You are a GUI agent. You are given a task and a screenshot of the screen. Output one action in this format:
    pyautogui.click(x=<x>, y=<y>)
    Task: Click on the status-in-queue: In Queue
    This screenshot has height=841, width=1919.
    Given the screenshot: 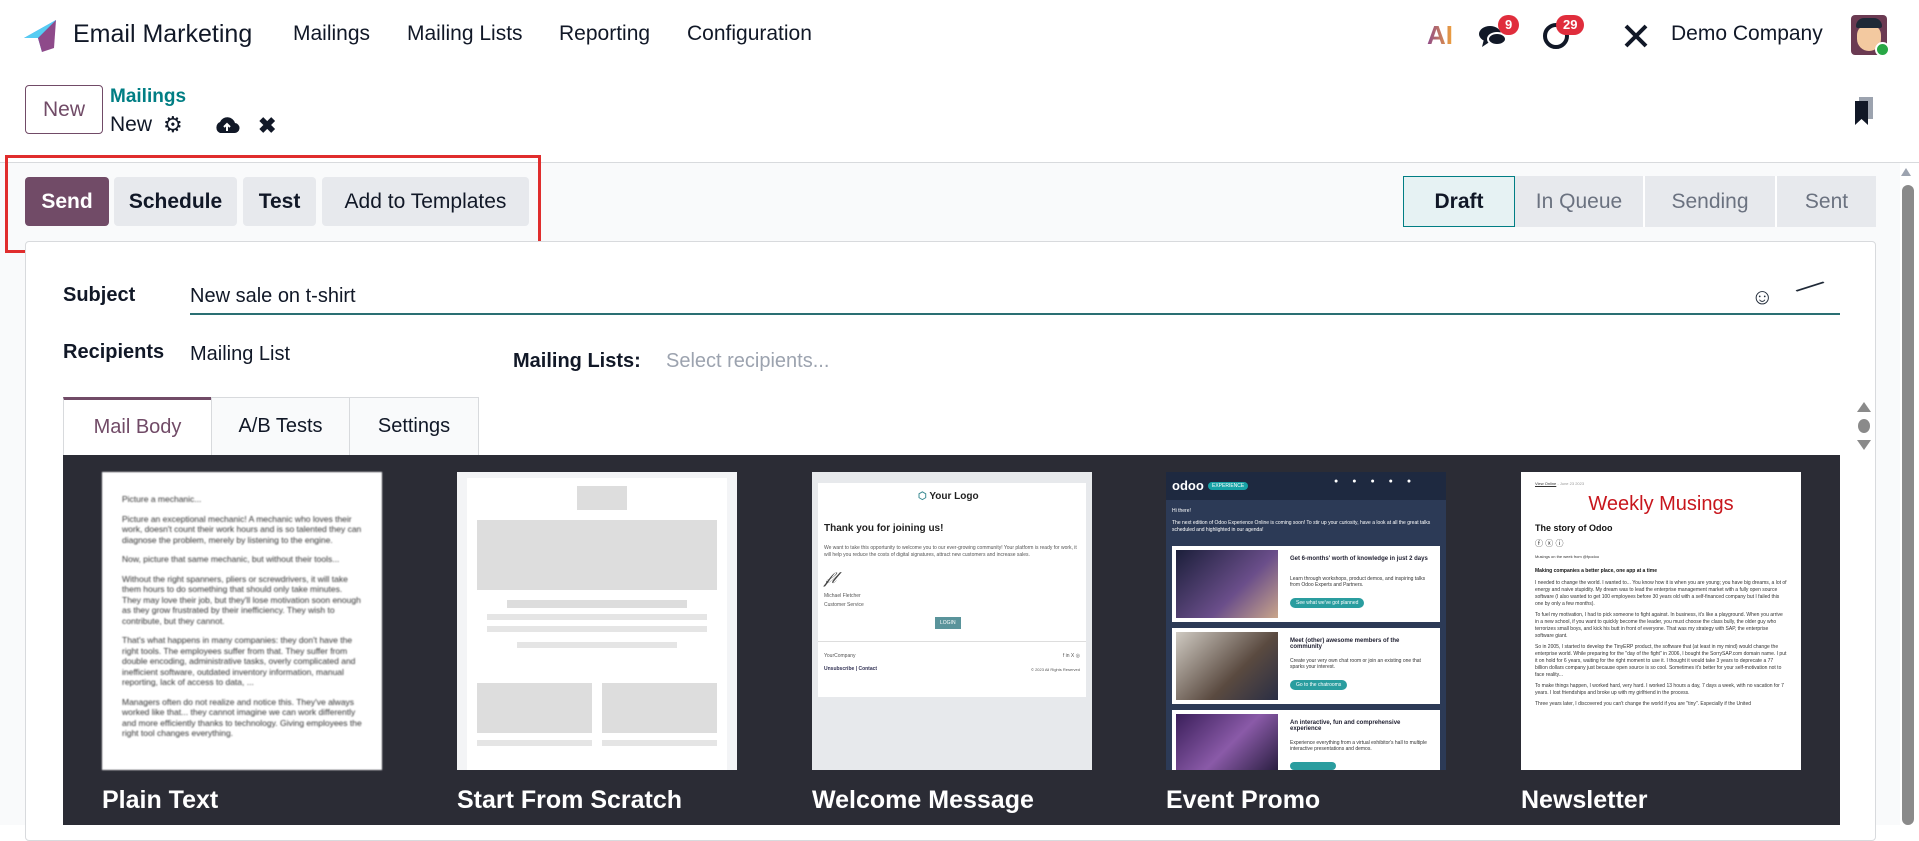 What is the action you would take?
    pyautogui.click(x=1579, y=201)
    